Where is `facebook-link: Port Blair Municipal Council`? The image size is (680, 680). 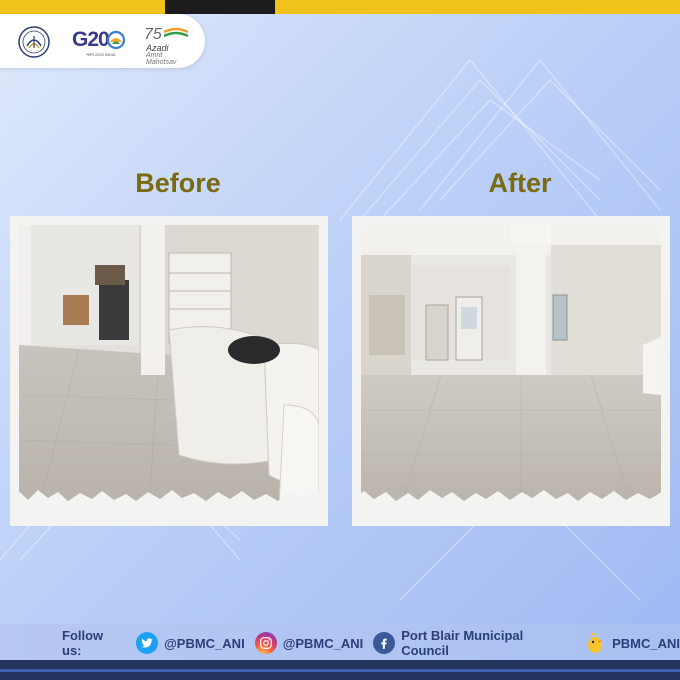 facebook-link: Port Blair Municipal Council is located at coordinates (473, 643).